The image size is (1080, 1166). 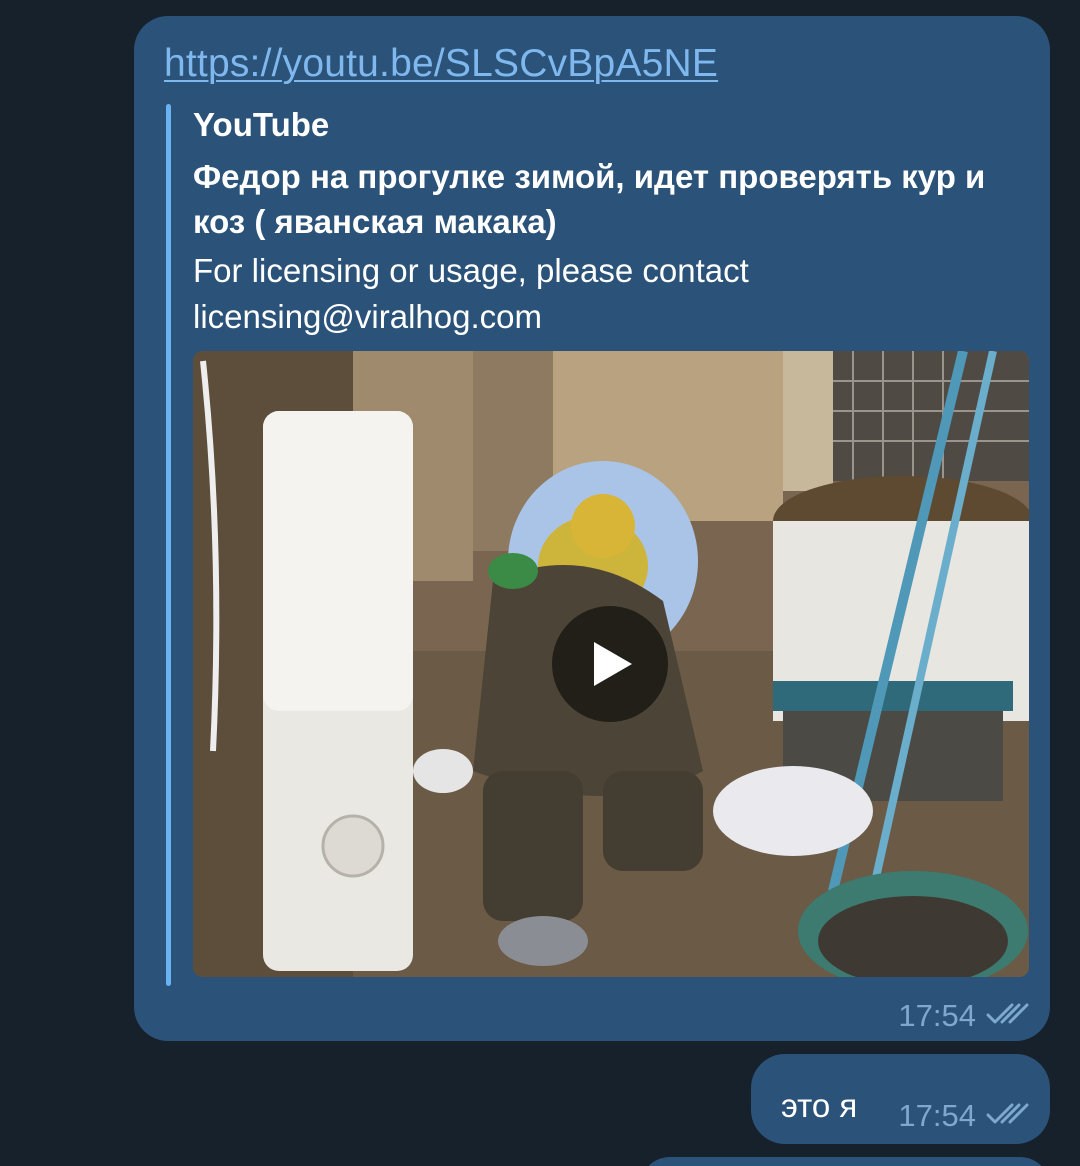 I want to click on message-bubble-text: это я 17:54, so click(x=900, y=1099).